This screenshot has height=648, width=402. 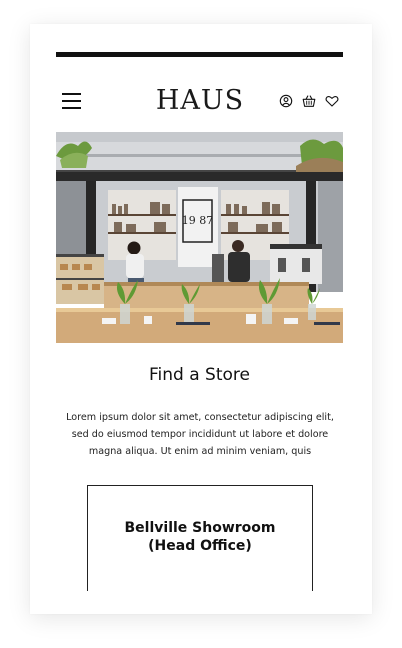 I want to click on brand-logo: HAUS, so click(x=200, y=101).